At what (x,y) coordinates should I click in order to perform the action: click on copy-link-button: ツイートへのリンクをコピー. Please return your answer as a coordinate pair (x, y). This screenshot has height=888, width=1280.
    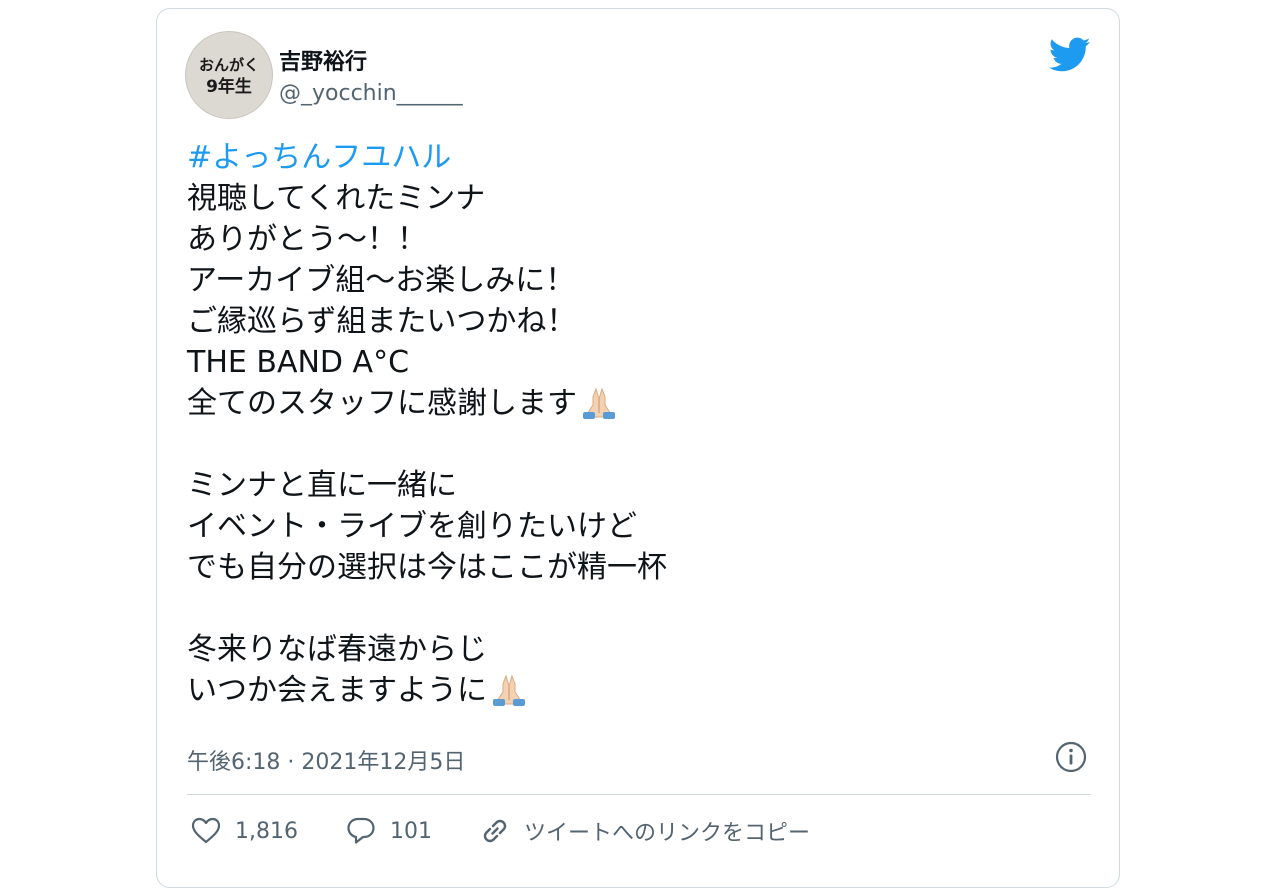
    Looking at the image, I should click on (644, 831).